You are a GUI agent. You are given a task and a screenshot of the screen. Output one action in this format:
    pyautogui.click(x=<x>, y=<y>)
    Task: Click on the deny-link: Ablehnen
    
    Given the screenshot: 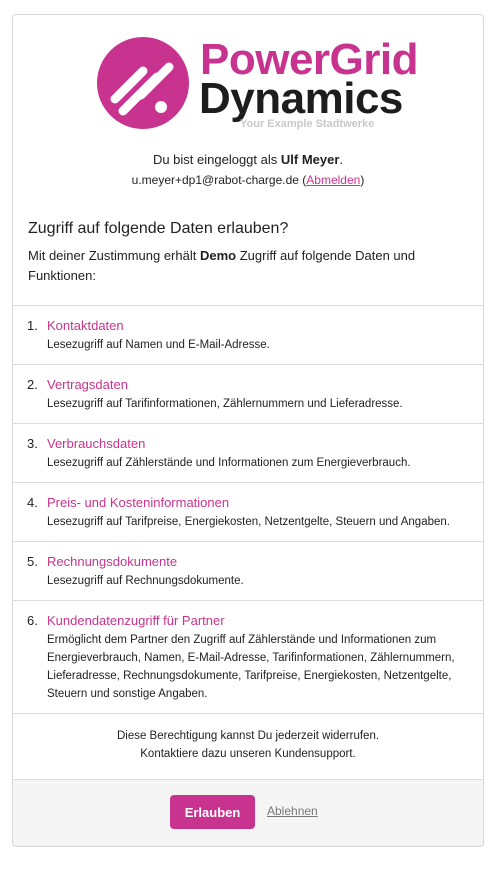 What is the action you would take?
    pyautogui.click(x=292, y=811)
    